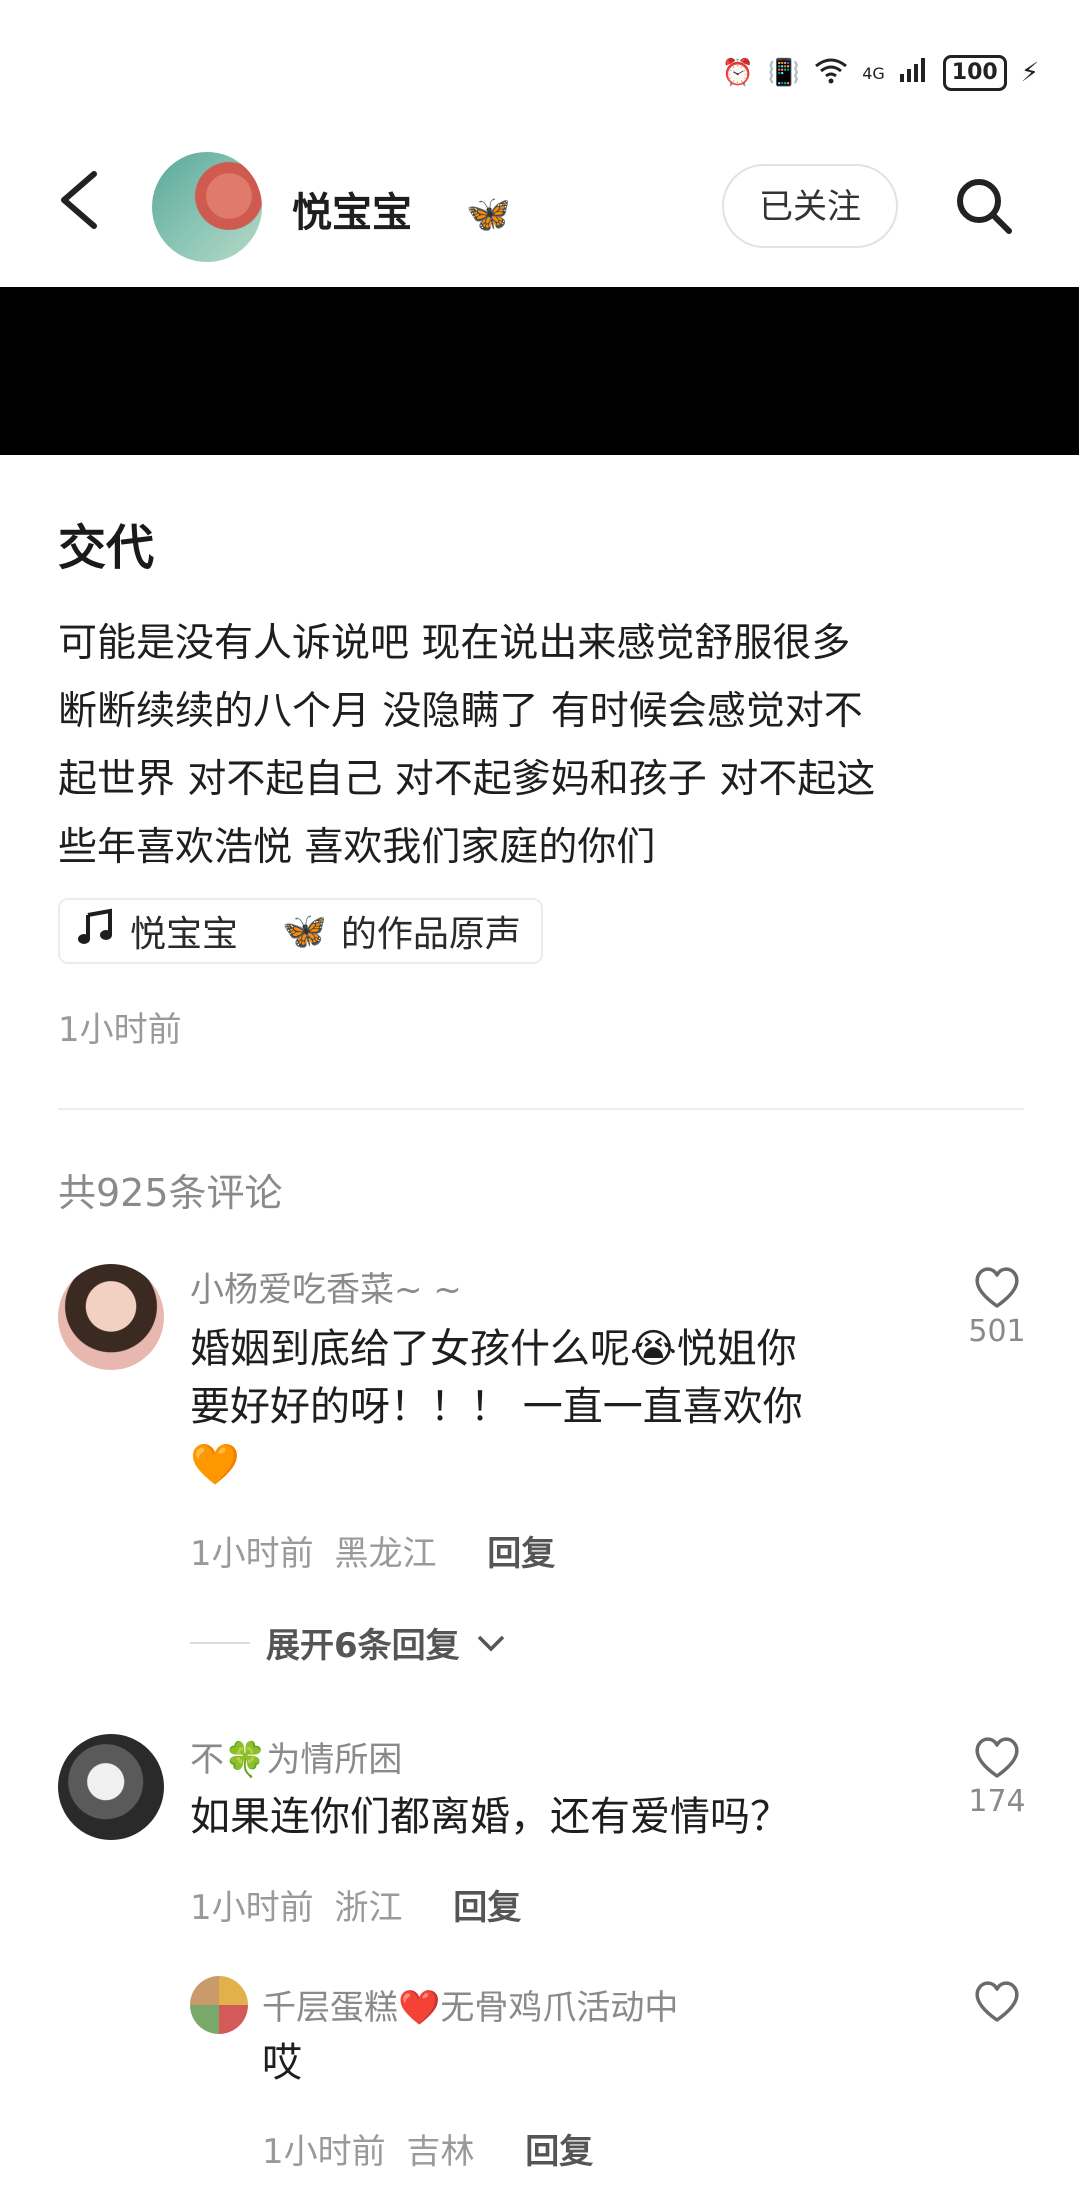 This screenshot has height=2186, width=1079. Describe the element at coordinates (467, 779) in the screenshot. I see `post-body-line: 起世界 对不起自己 对不起爹妈和孩子 对不起这` at that location.